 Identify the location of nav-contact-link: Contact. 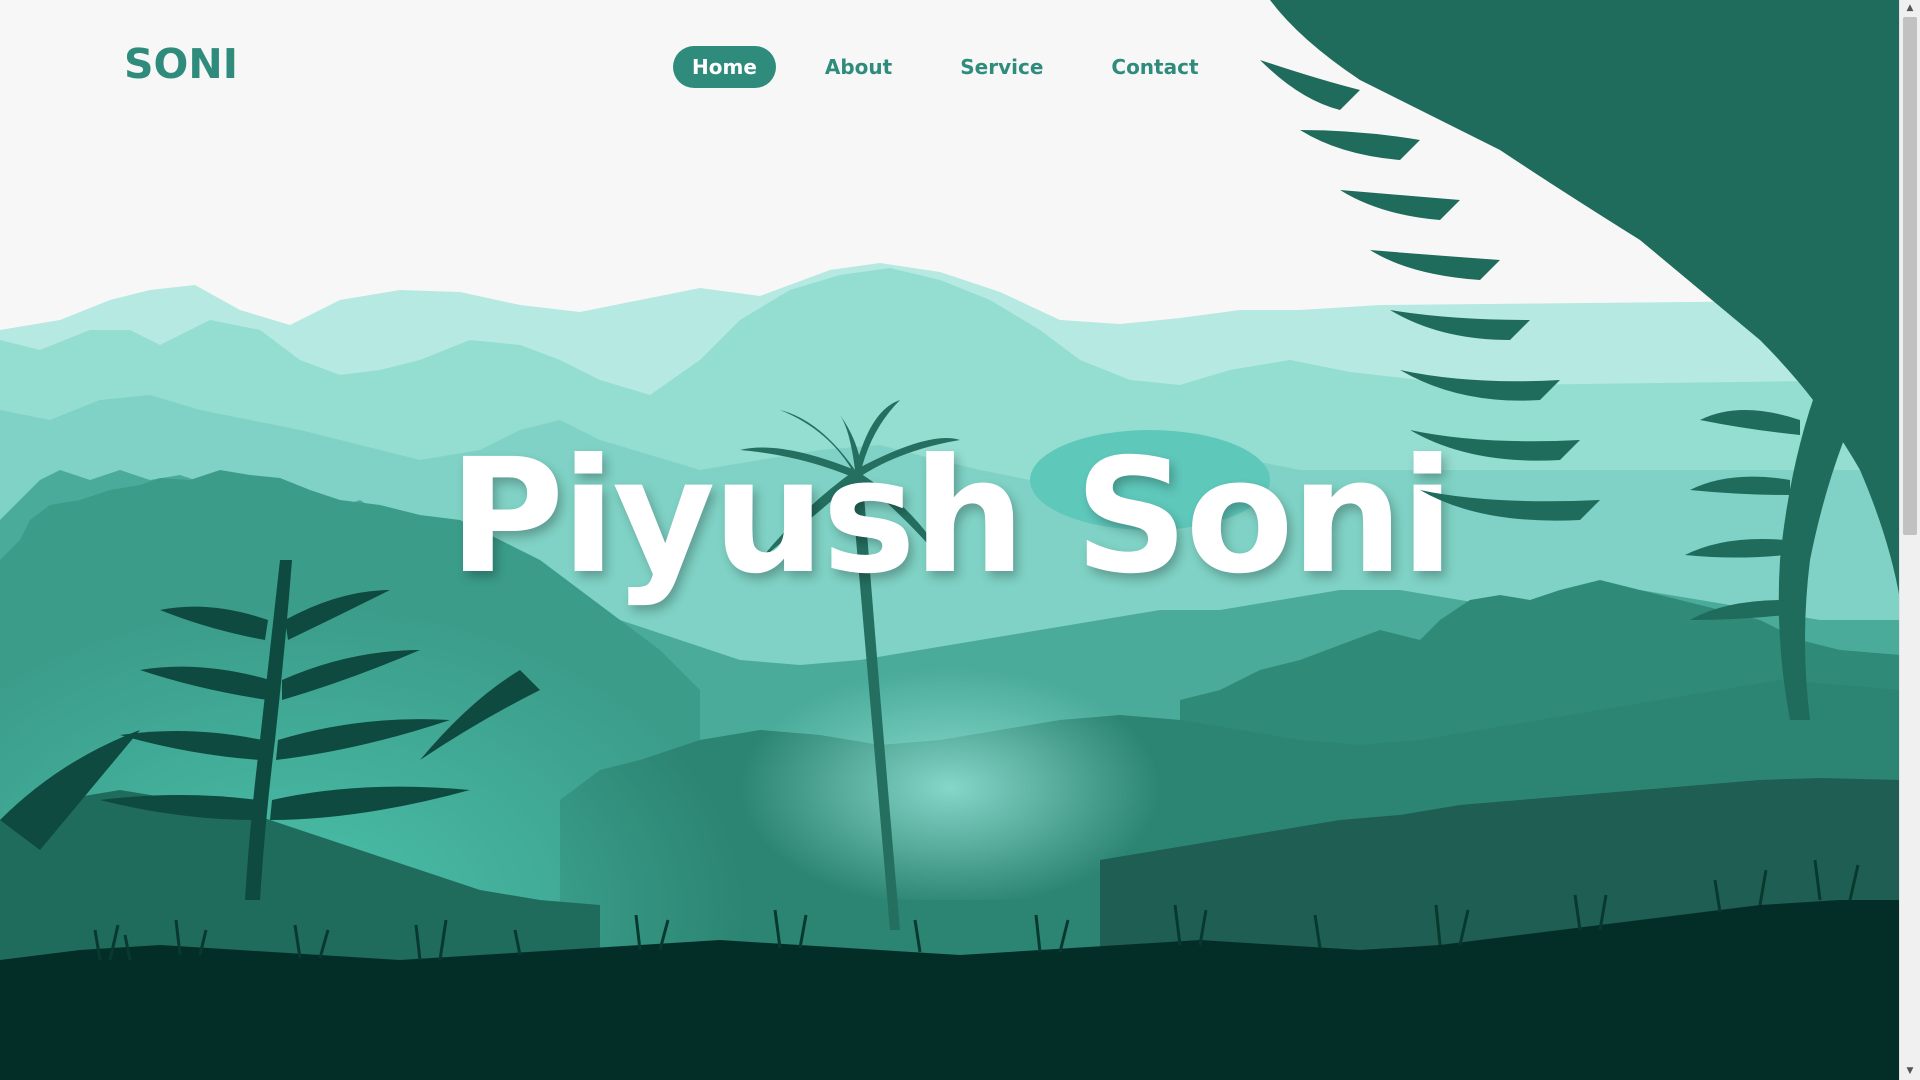
(1154, 67).